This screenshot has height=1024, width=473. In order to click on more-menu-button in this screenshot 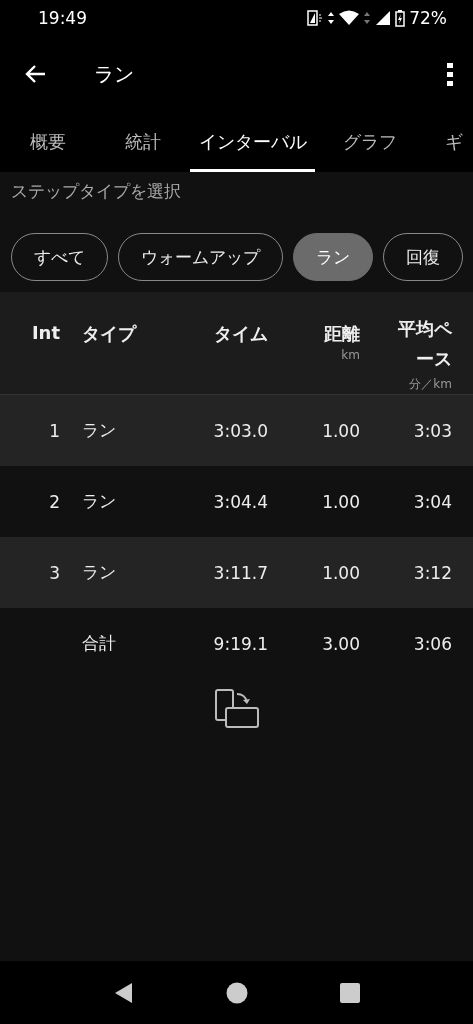, I will do `click(450, 74)`.